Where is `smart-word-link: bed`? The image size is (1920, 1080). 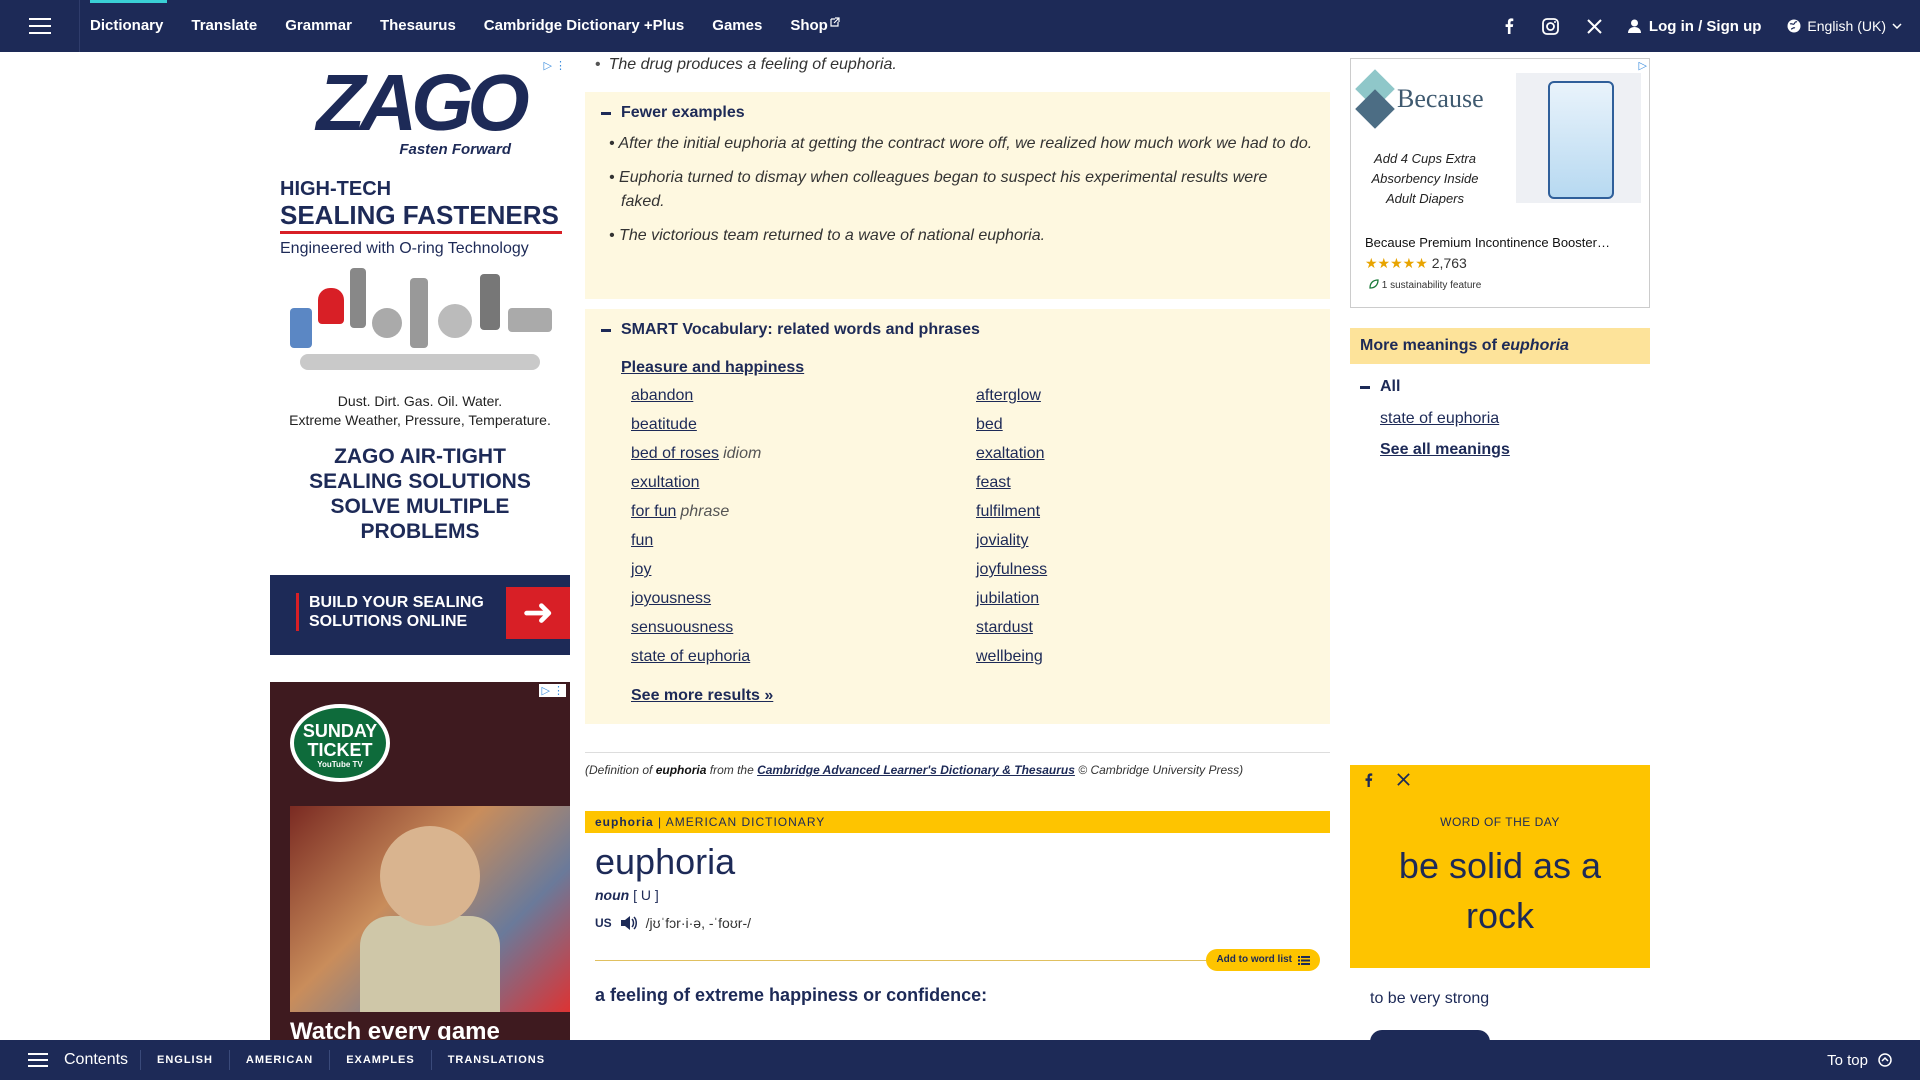 smart-word-link: bed is located at coordinates (989, 424).